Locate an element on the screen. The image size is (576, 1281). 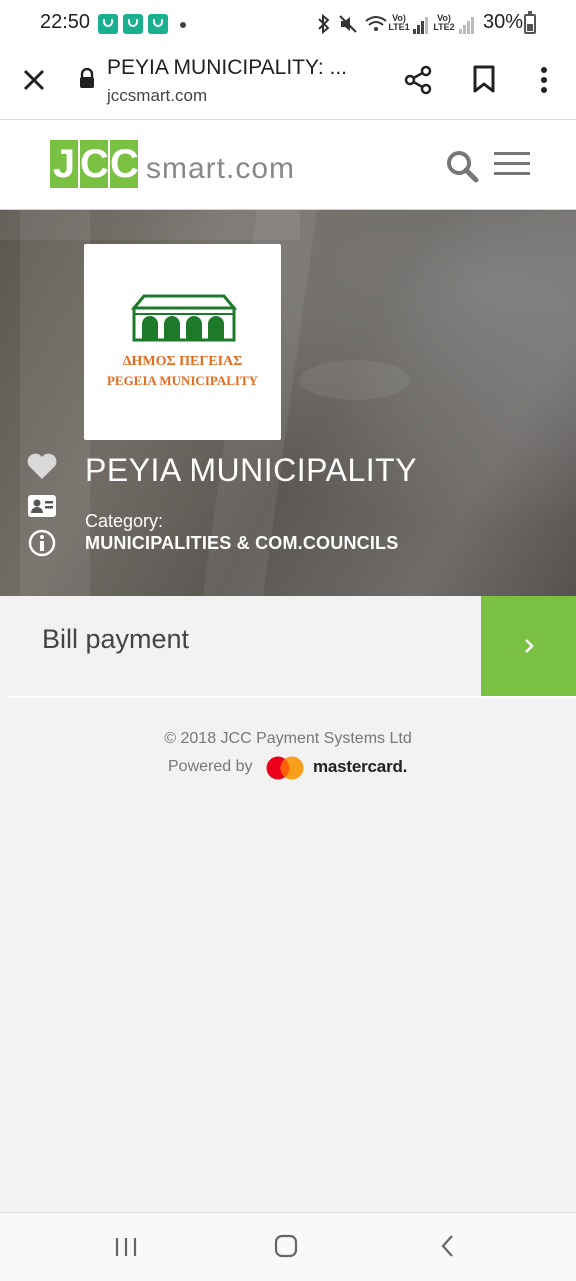
wifi-icon is located at coordinates (376, 26).